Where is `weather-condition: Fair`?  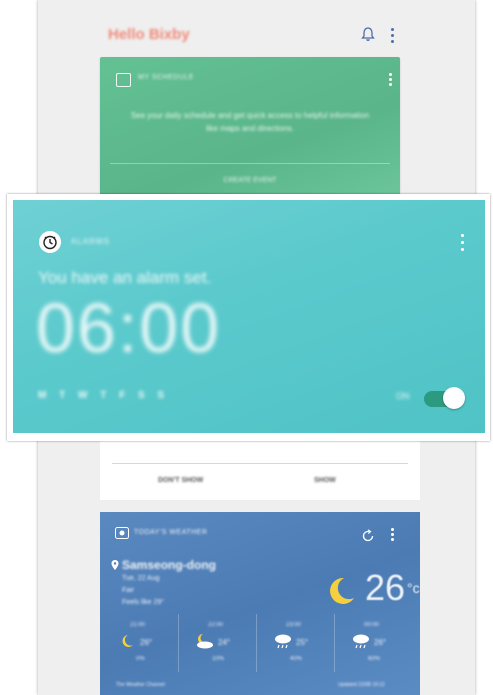
weather-condition: Fair is located at coordinates (128, 590).